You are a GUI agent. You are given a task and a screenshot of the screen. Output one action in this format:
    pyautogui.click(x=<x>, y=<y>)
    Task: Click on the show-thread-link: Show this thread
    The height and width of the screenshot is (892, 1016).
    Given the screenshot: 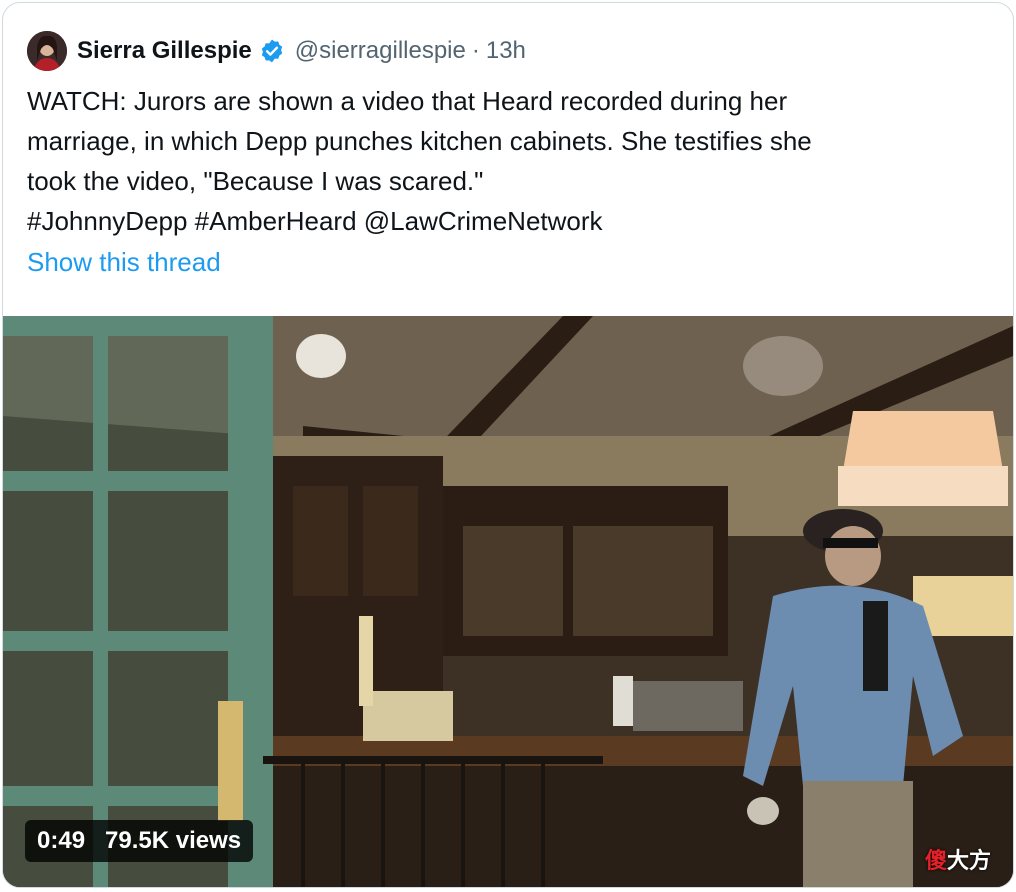 What is the action you would take?
    pyautogui.click(x=124, y=262)
    